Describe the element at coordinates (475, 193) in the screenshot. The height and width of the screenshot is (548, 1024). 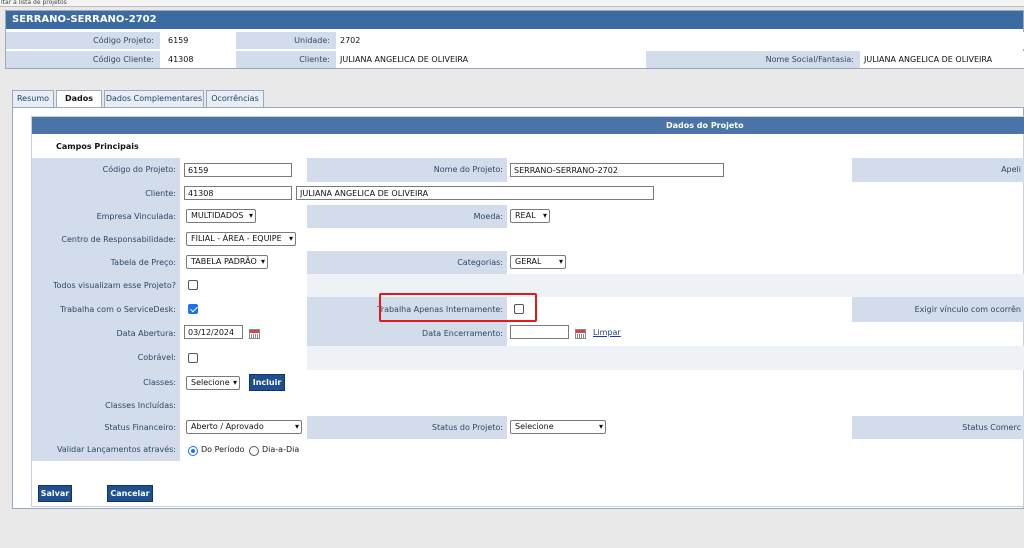
I see `cliente-nome-input` at that location.